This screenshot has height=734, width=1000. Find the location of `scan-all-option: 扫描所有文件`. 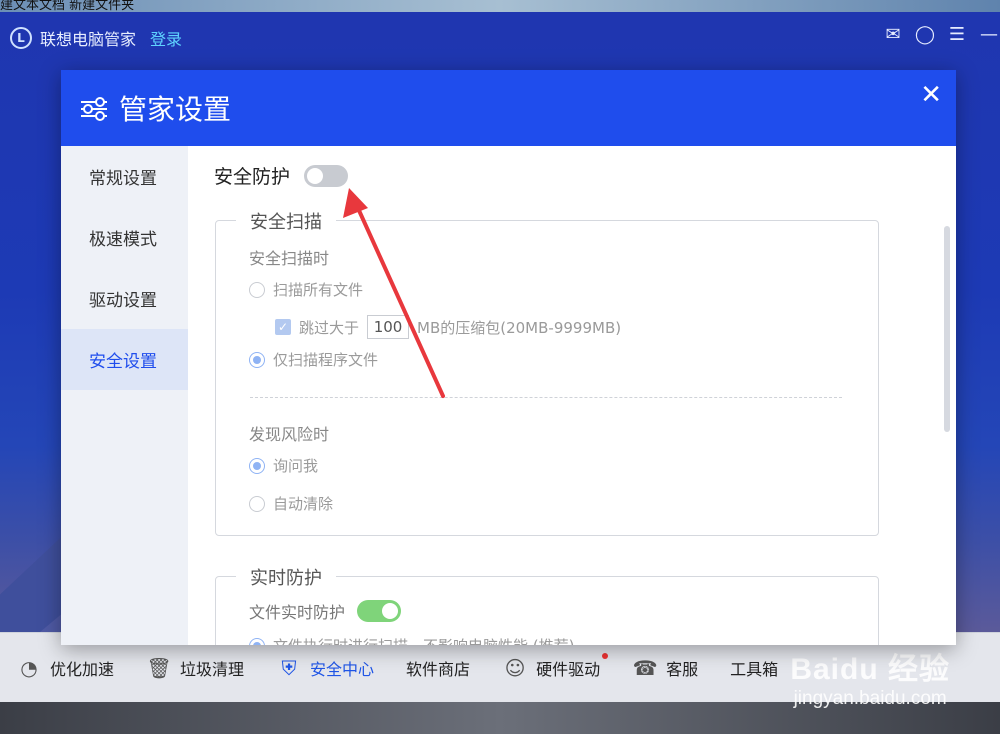

scan-all-option: 扫描所有文件 is located at coordinates (306, 289).